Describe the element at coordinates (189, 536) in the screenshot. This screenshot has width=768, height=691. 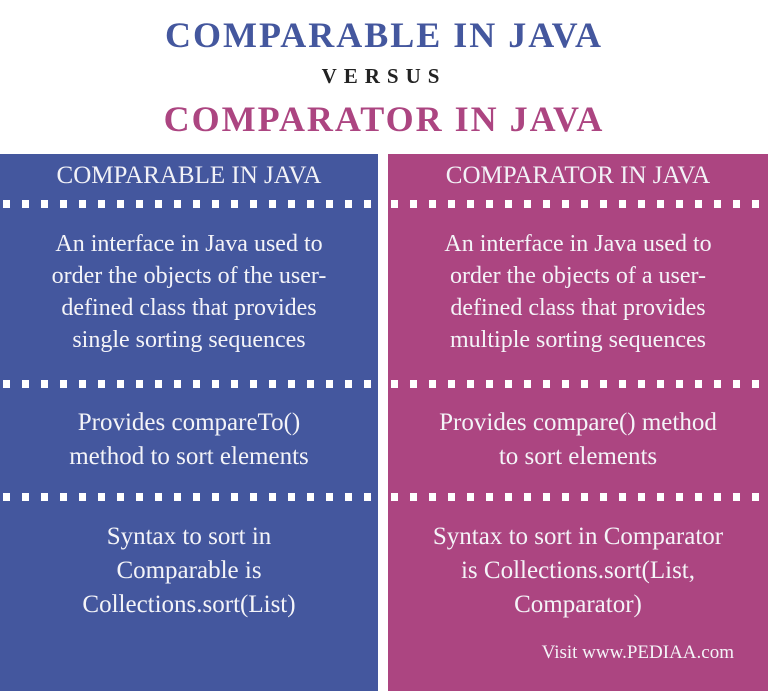
I see `text-line: Syntax to sort in` at that location.